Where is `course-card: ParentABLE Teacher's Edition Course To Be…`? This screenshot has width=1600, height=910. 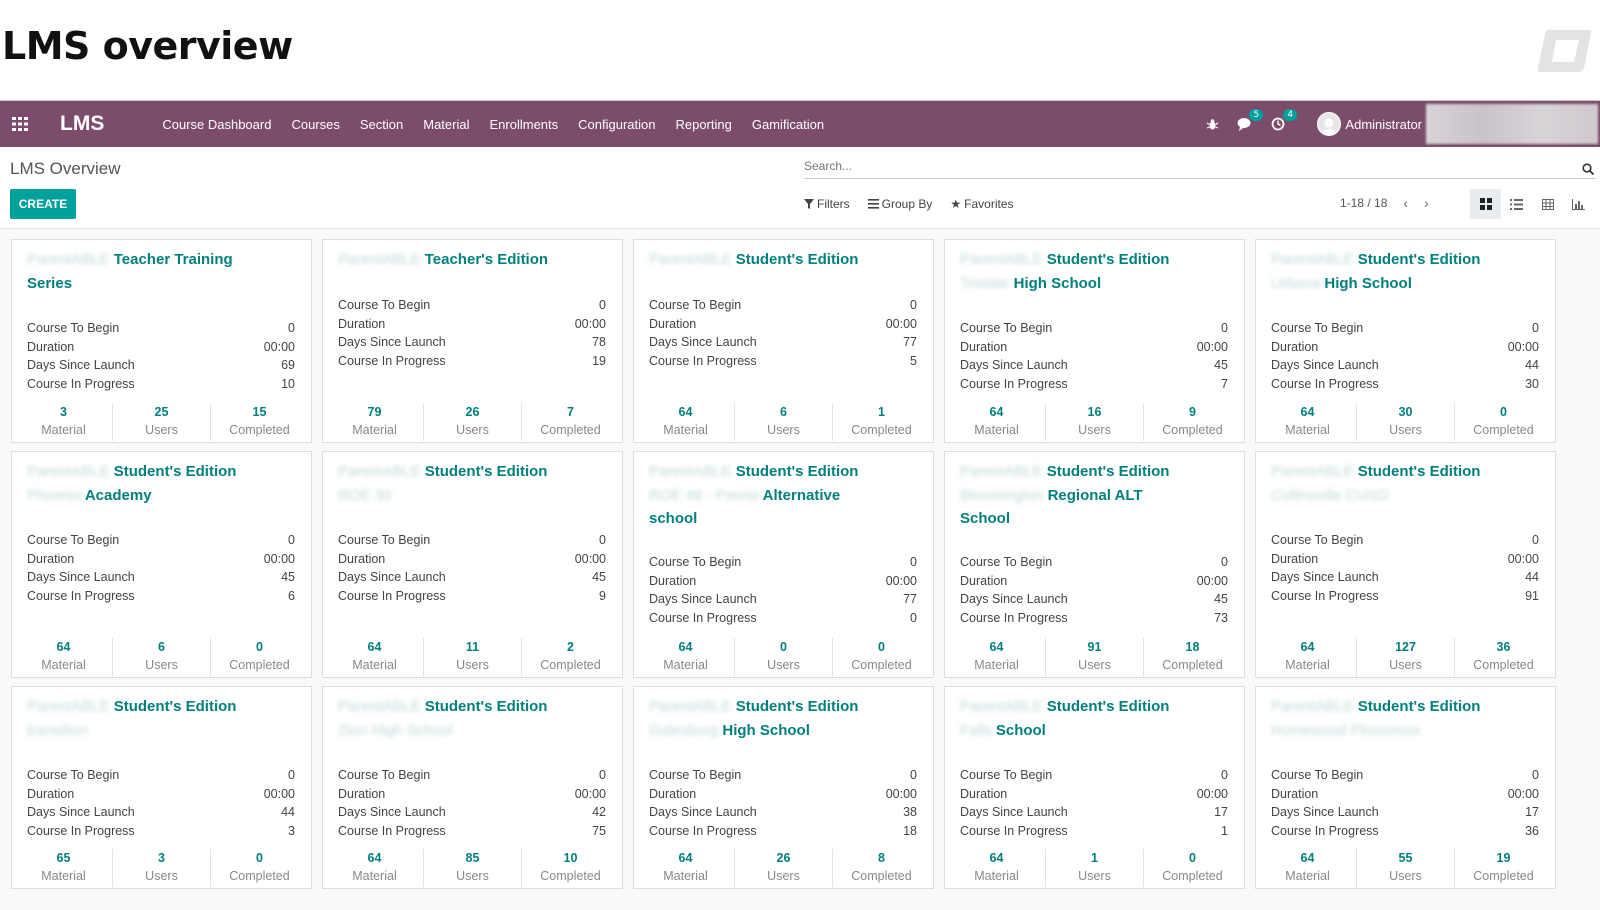
course-card: ParentABLE Teacher's Edition Course To Be… is located at coordinates (472, 341).